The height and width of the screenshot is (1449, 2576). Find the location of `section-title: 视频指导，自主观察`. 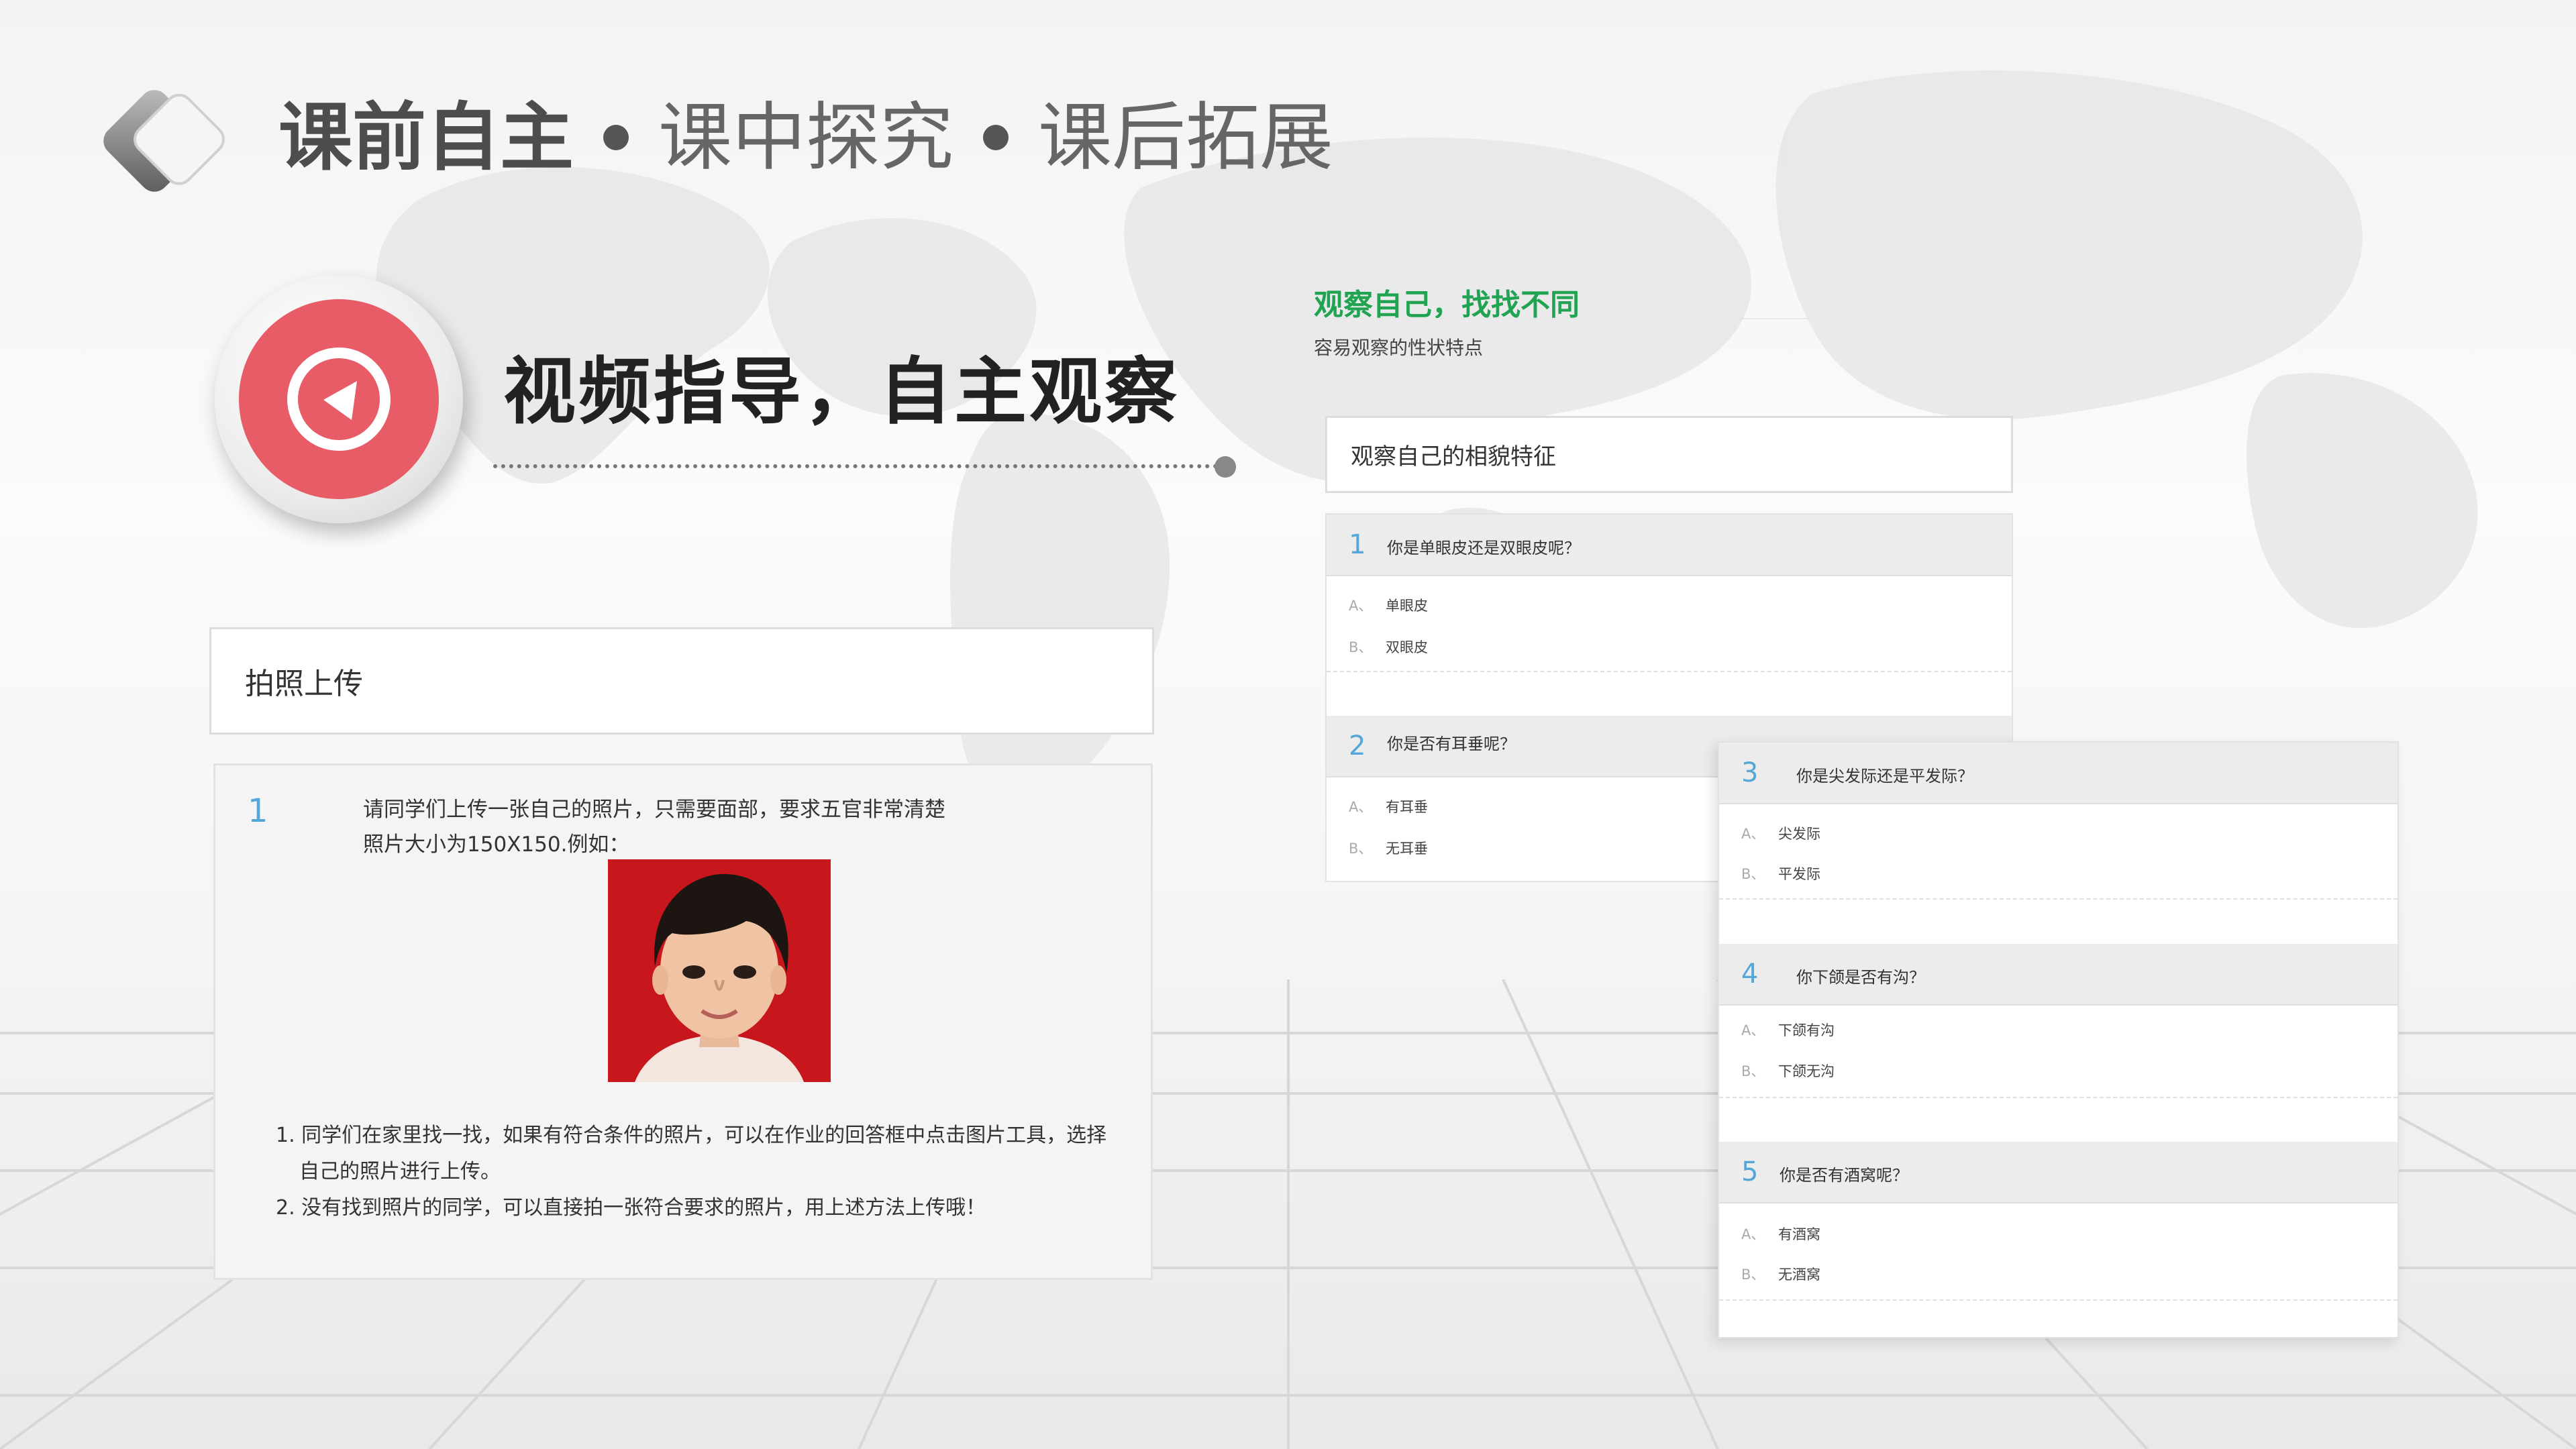

section-title: 视频指导，自主观察 is located at coordinates (841, 392).